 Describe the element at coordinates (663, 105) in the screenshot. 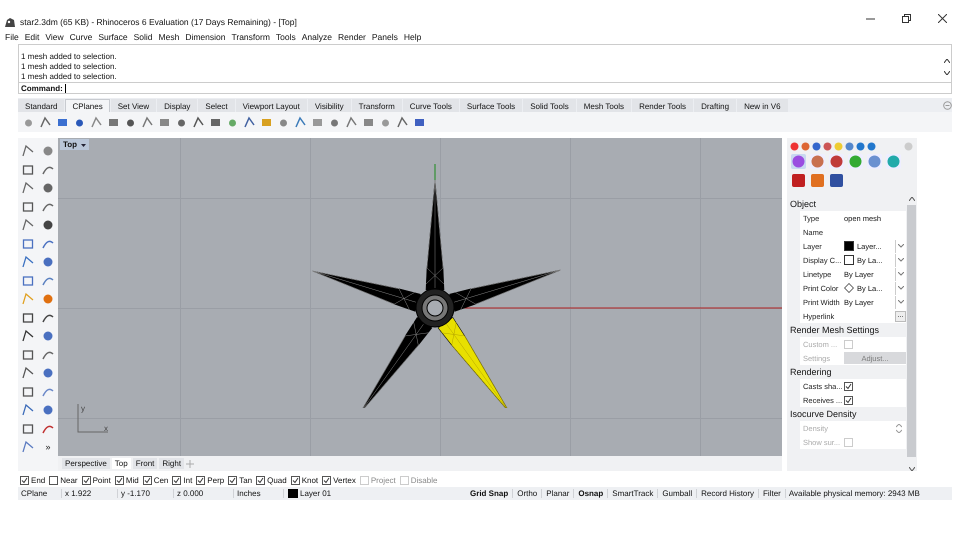

I see `toolbar-tab: Render Tools` at that location.